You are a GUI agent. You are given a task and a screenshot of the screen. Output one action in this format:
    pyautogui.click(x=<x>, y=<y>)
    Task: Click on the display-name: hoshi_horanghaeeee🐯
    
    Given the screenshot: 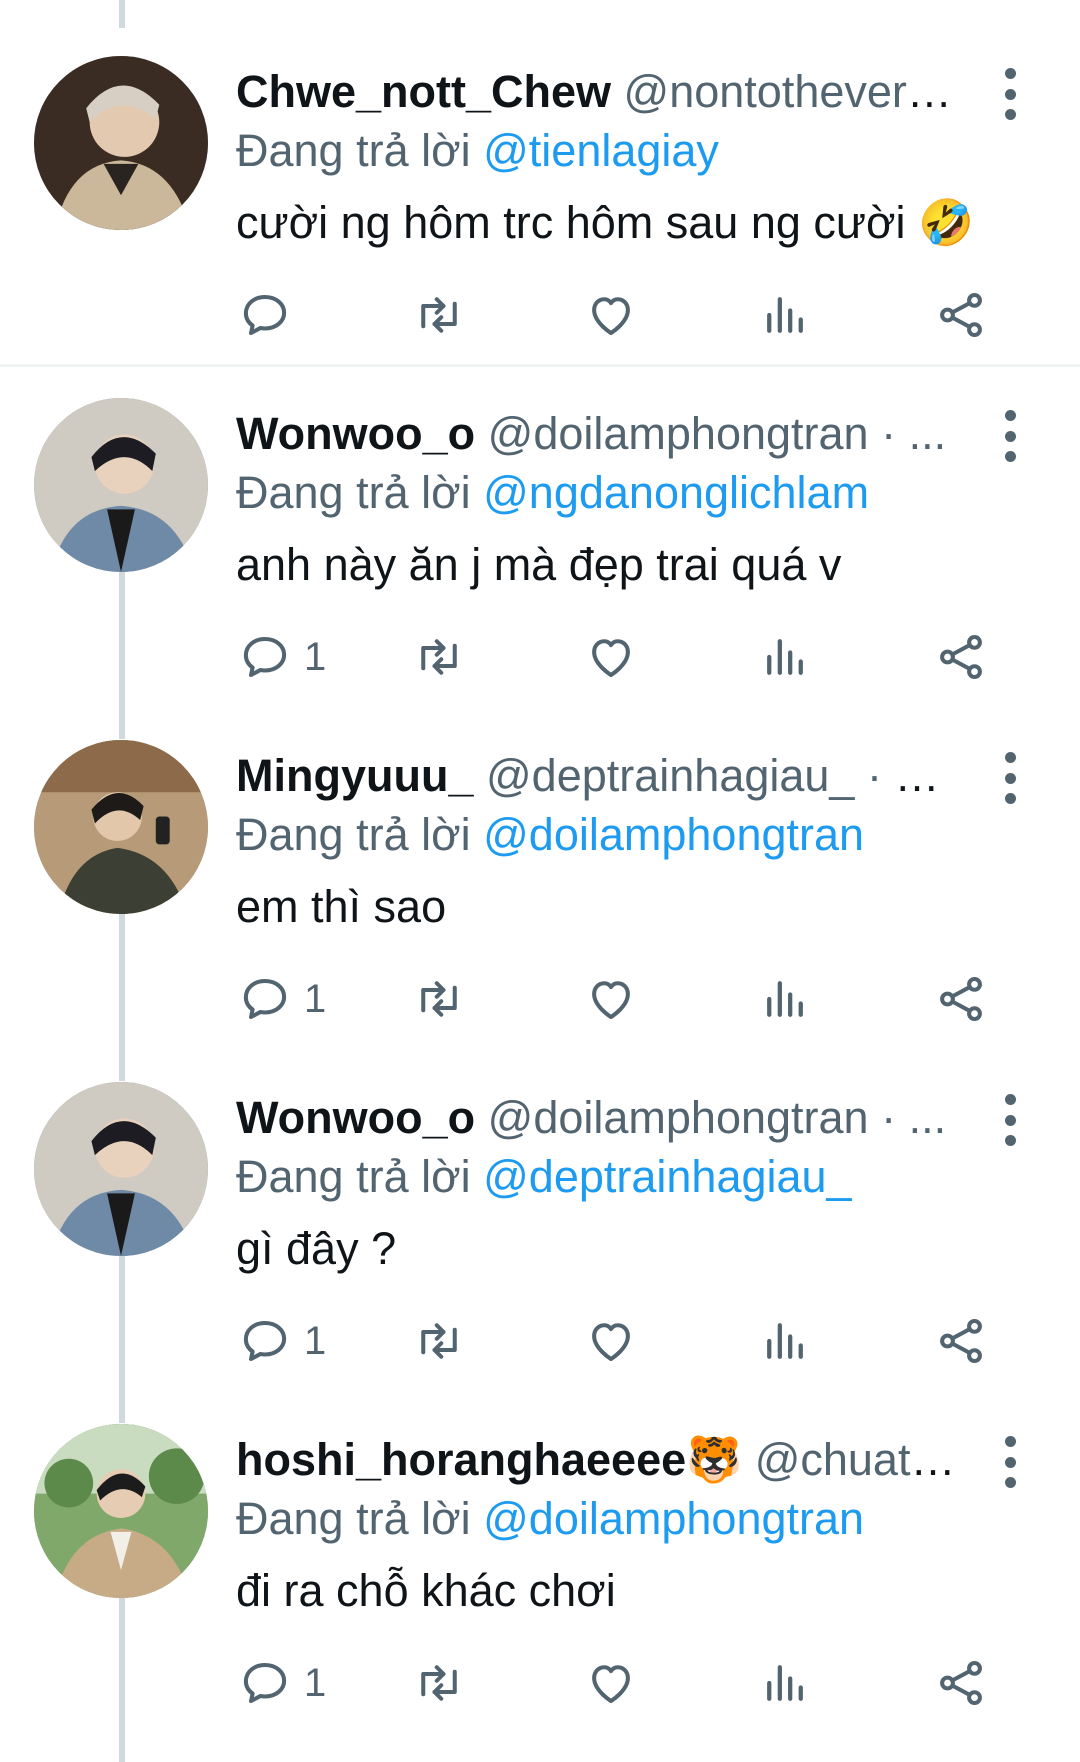 What is the action you would take?
    pyautogui.click(x=489, y=1459)
    